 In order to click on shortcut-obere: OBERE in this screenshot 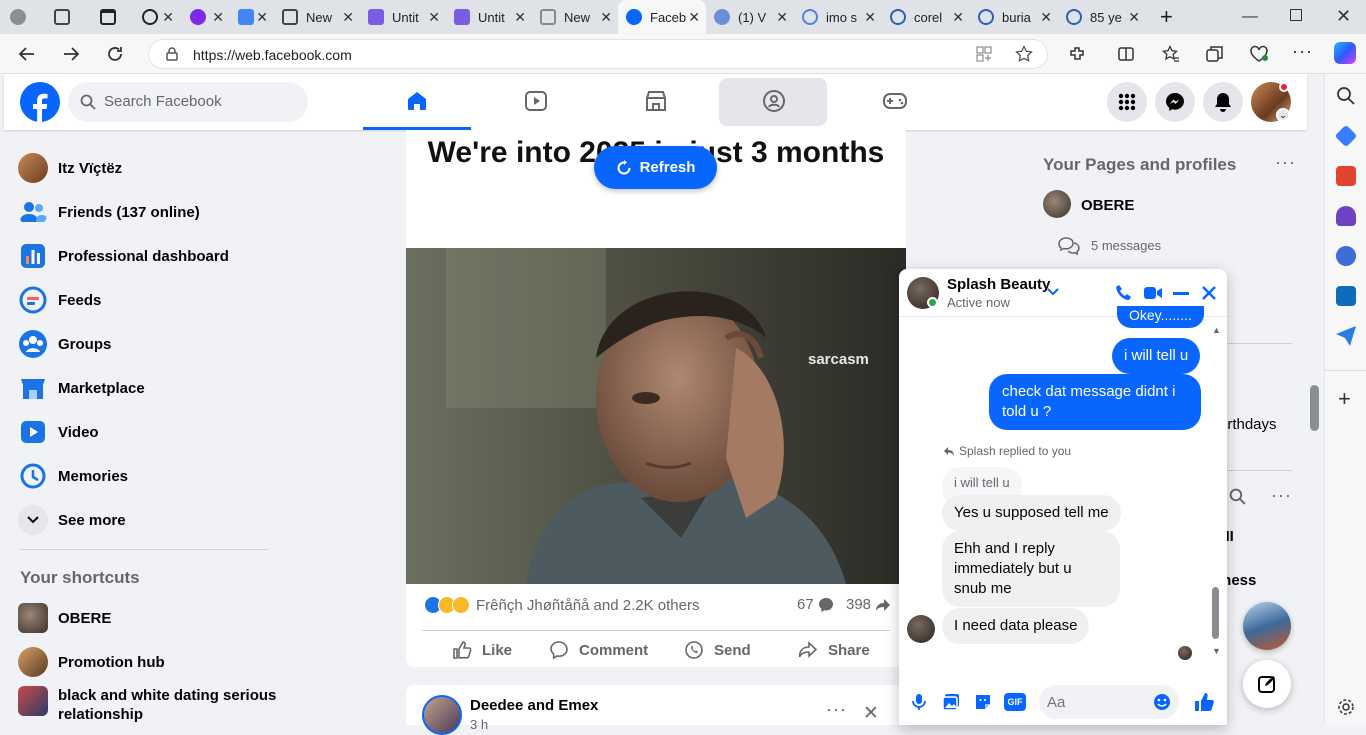, I will do `click(64, 618)`.